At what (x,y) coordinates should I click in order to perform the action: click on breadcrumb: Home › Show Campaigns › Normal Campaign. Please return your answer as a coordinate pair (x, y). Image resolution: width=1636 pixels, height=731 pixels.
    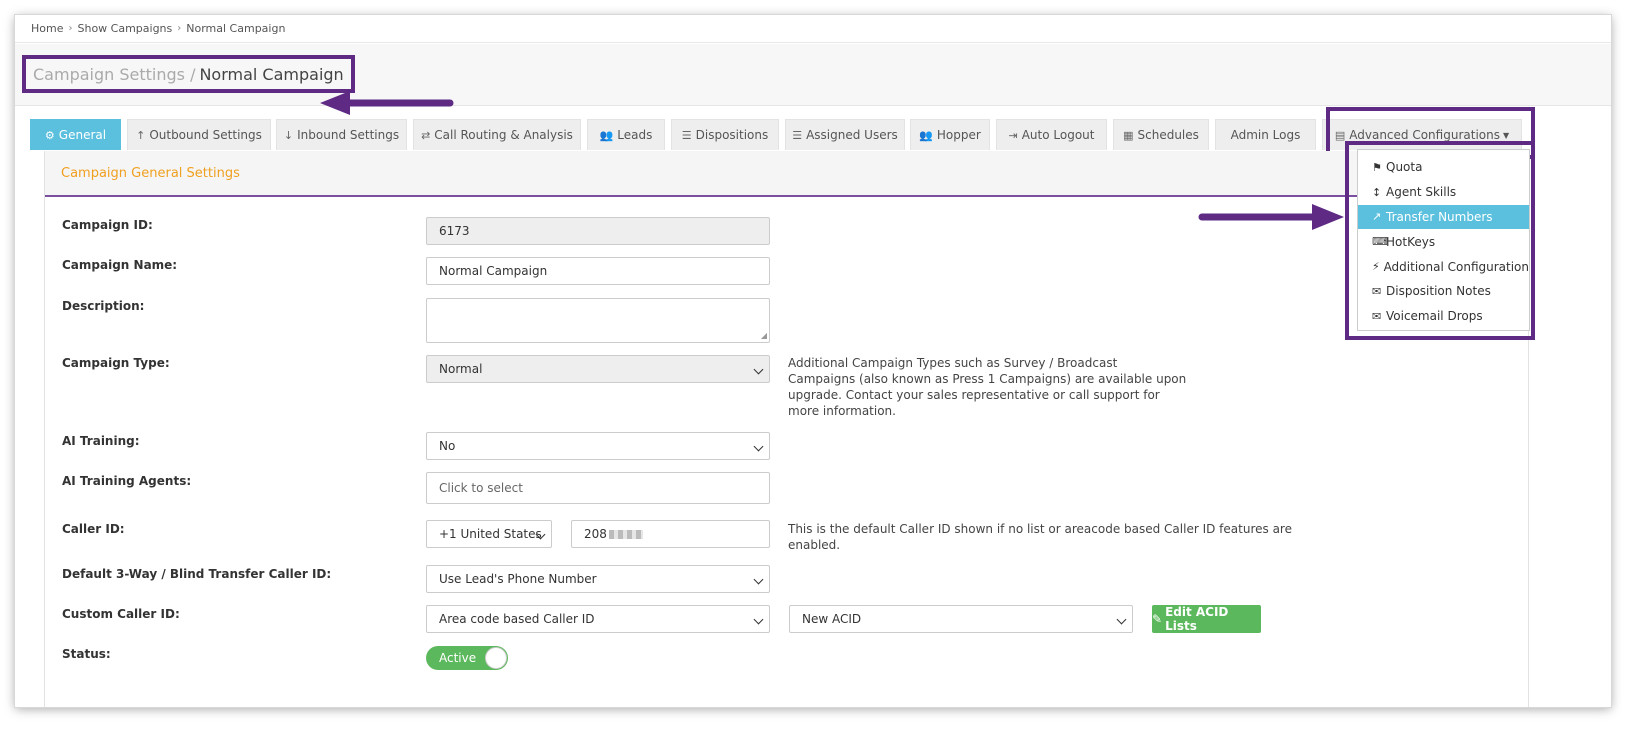
    Looking at the image, I should click on (813, 29).